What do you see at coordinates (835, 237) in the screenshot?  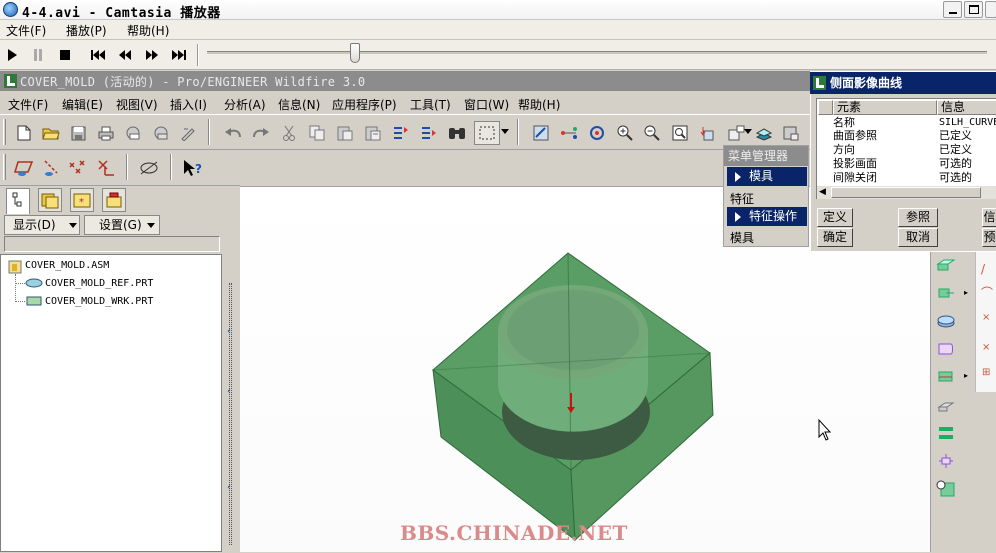 I see `ok-button: 确定` at bounding box center [835, 237].